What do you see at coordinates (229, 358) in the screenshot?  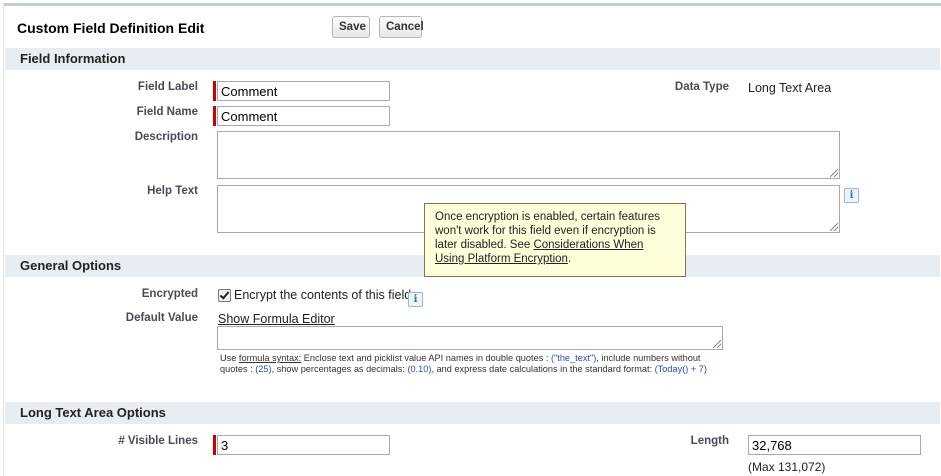 I see `help-text: Use` at bounding box center [229, 358].